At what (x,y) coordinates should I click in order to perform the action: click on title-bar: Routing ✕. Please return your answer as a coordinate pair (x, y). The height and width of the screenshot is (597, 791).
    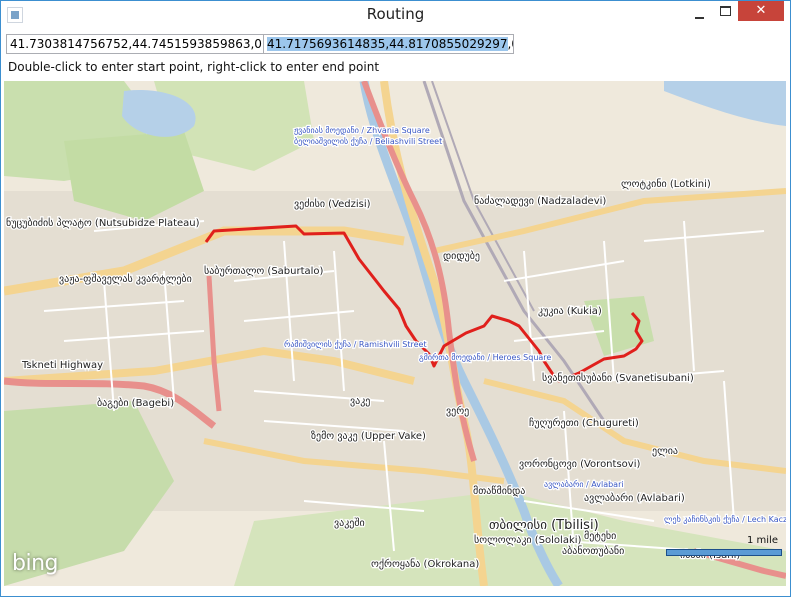
    Looking at the image, I should click on (395, 14).